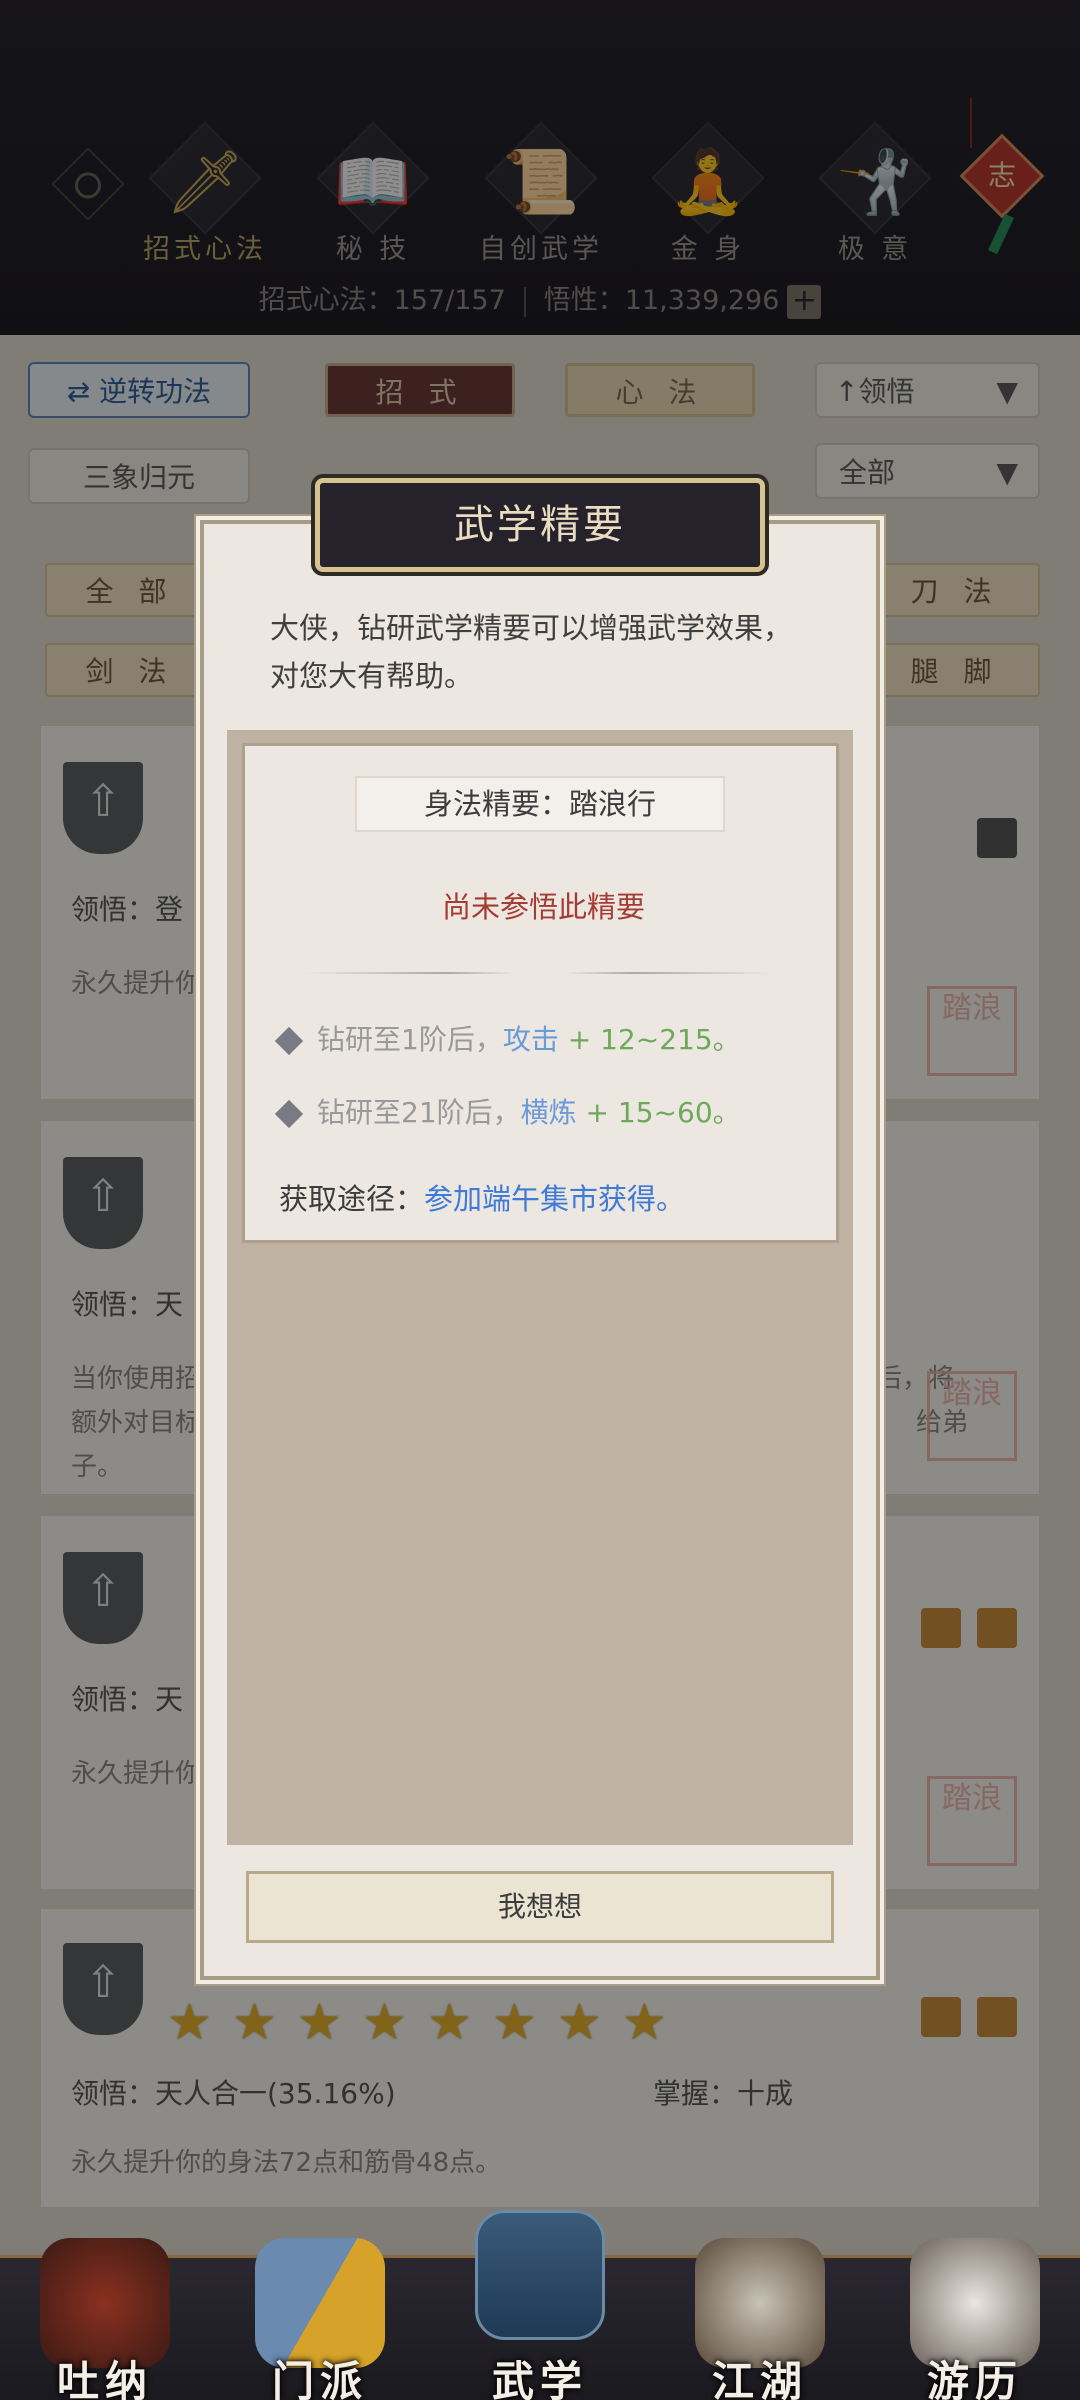 The width and height of the screenshot is (1080, 2400). I want to click on nav-travel: 游历, so click(975, 2314).